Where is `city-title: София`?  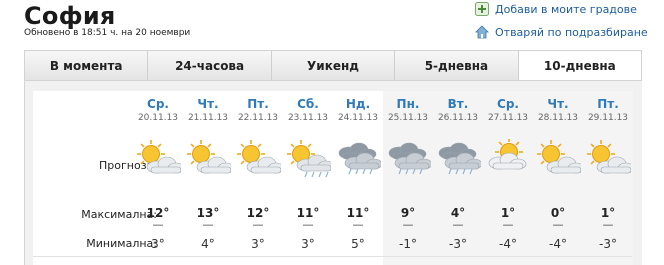
city-title: София is located at coordinates (70, 16).